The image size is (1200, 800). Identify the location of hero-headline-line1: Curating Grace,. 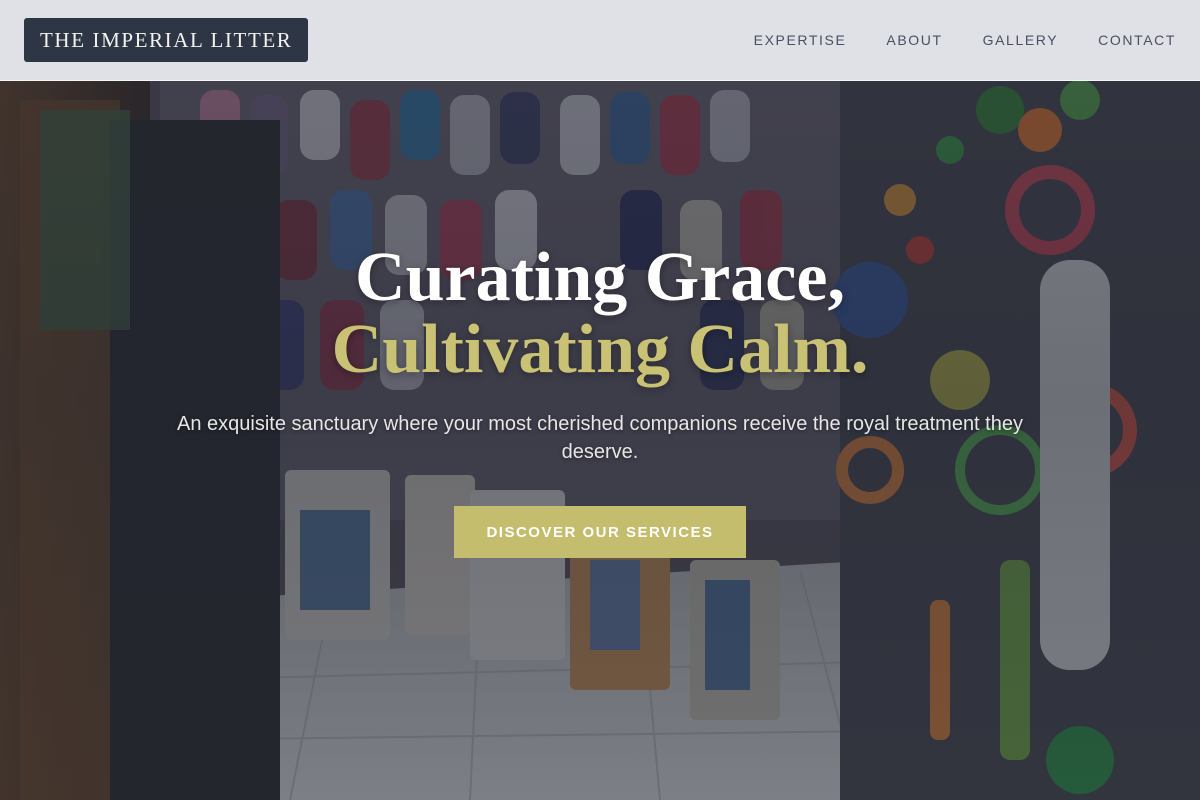
(600, 277).